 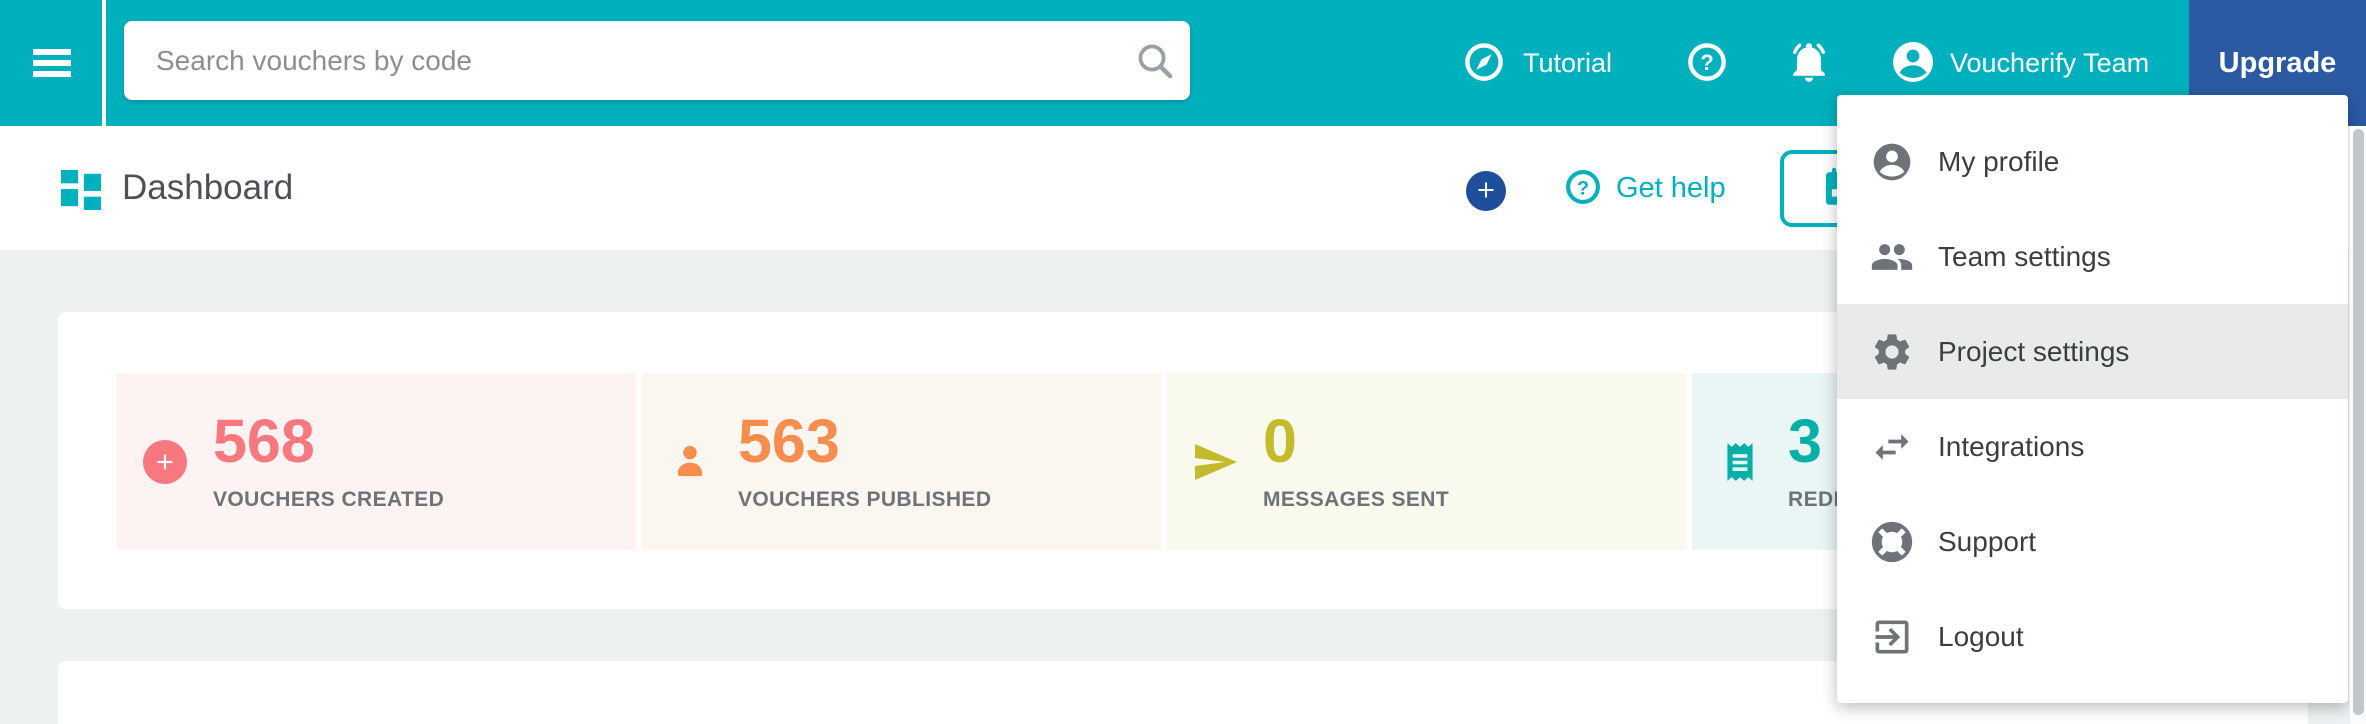 What do you see at coordinates (865, 499) in the screenshot?
I see `stat-label: VOUCHERS PUBLISHED` at bounding box center [865, 499].